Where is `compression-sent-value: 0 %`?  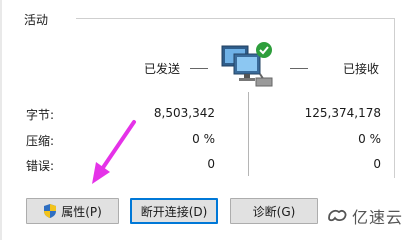
compression-sent-value: 0 % is located at coordinates (203, 139).